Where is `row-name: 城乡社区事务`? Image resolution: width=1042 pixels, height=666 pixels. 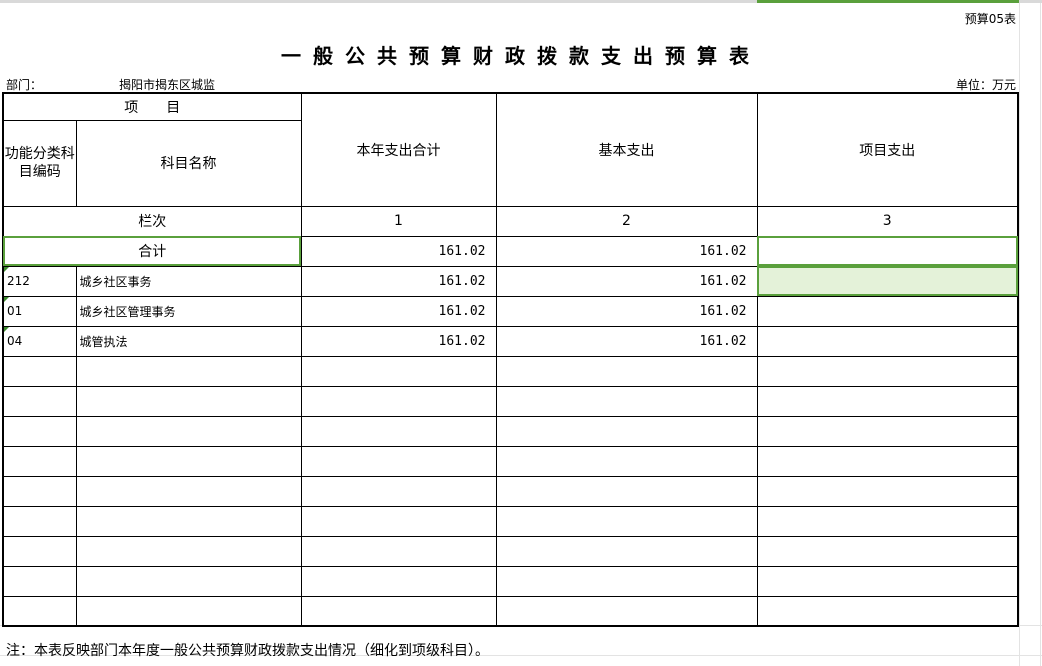 row-name: 城乡社区事务 is located at coordinates (188, 281).